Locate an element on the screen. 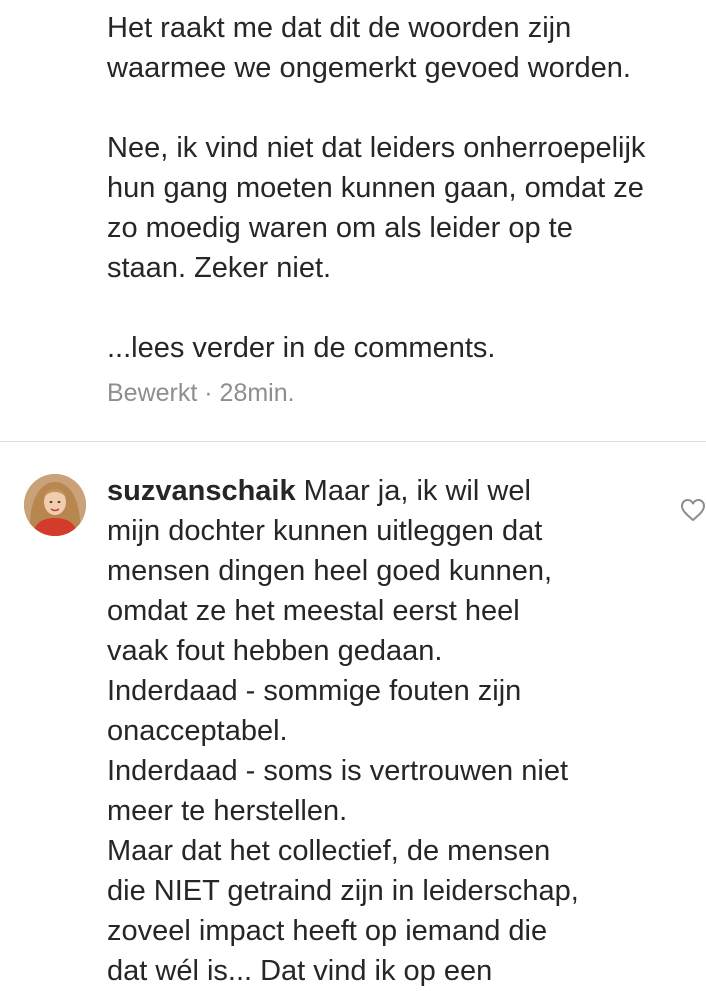 This screenshot has width=706, height=991. comment-line: die NIET getraind zijn in leiderschap, is located at coordinates (343, 891).